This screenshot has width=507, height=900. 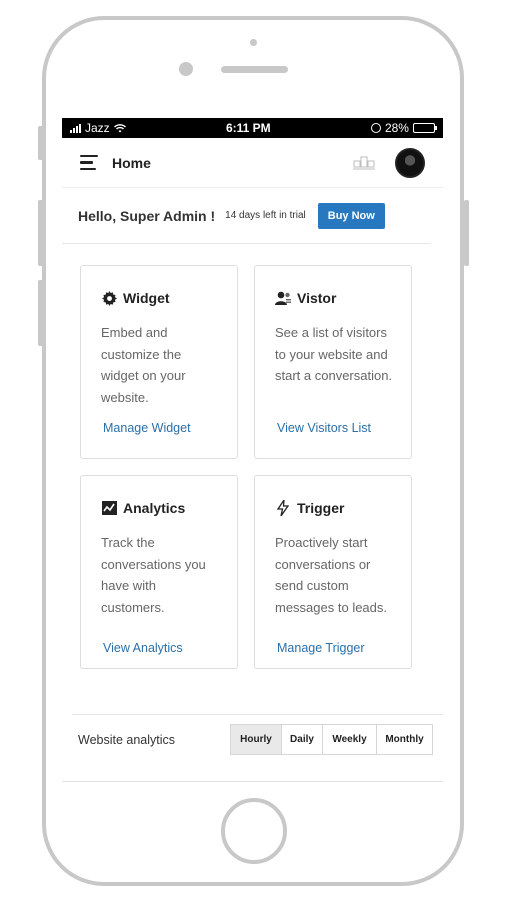 I want to click on battery-percent: 28%, so click(x=396, y=128).